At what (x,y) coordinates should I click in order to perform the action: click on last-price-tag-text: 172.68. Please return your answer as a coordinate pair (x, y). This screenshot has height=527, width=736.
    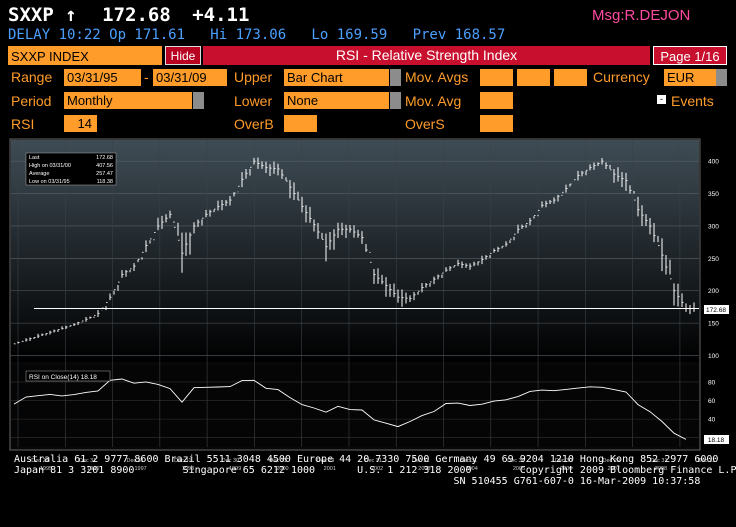
    Looking at the image, I should click on (716, 310).